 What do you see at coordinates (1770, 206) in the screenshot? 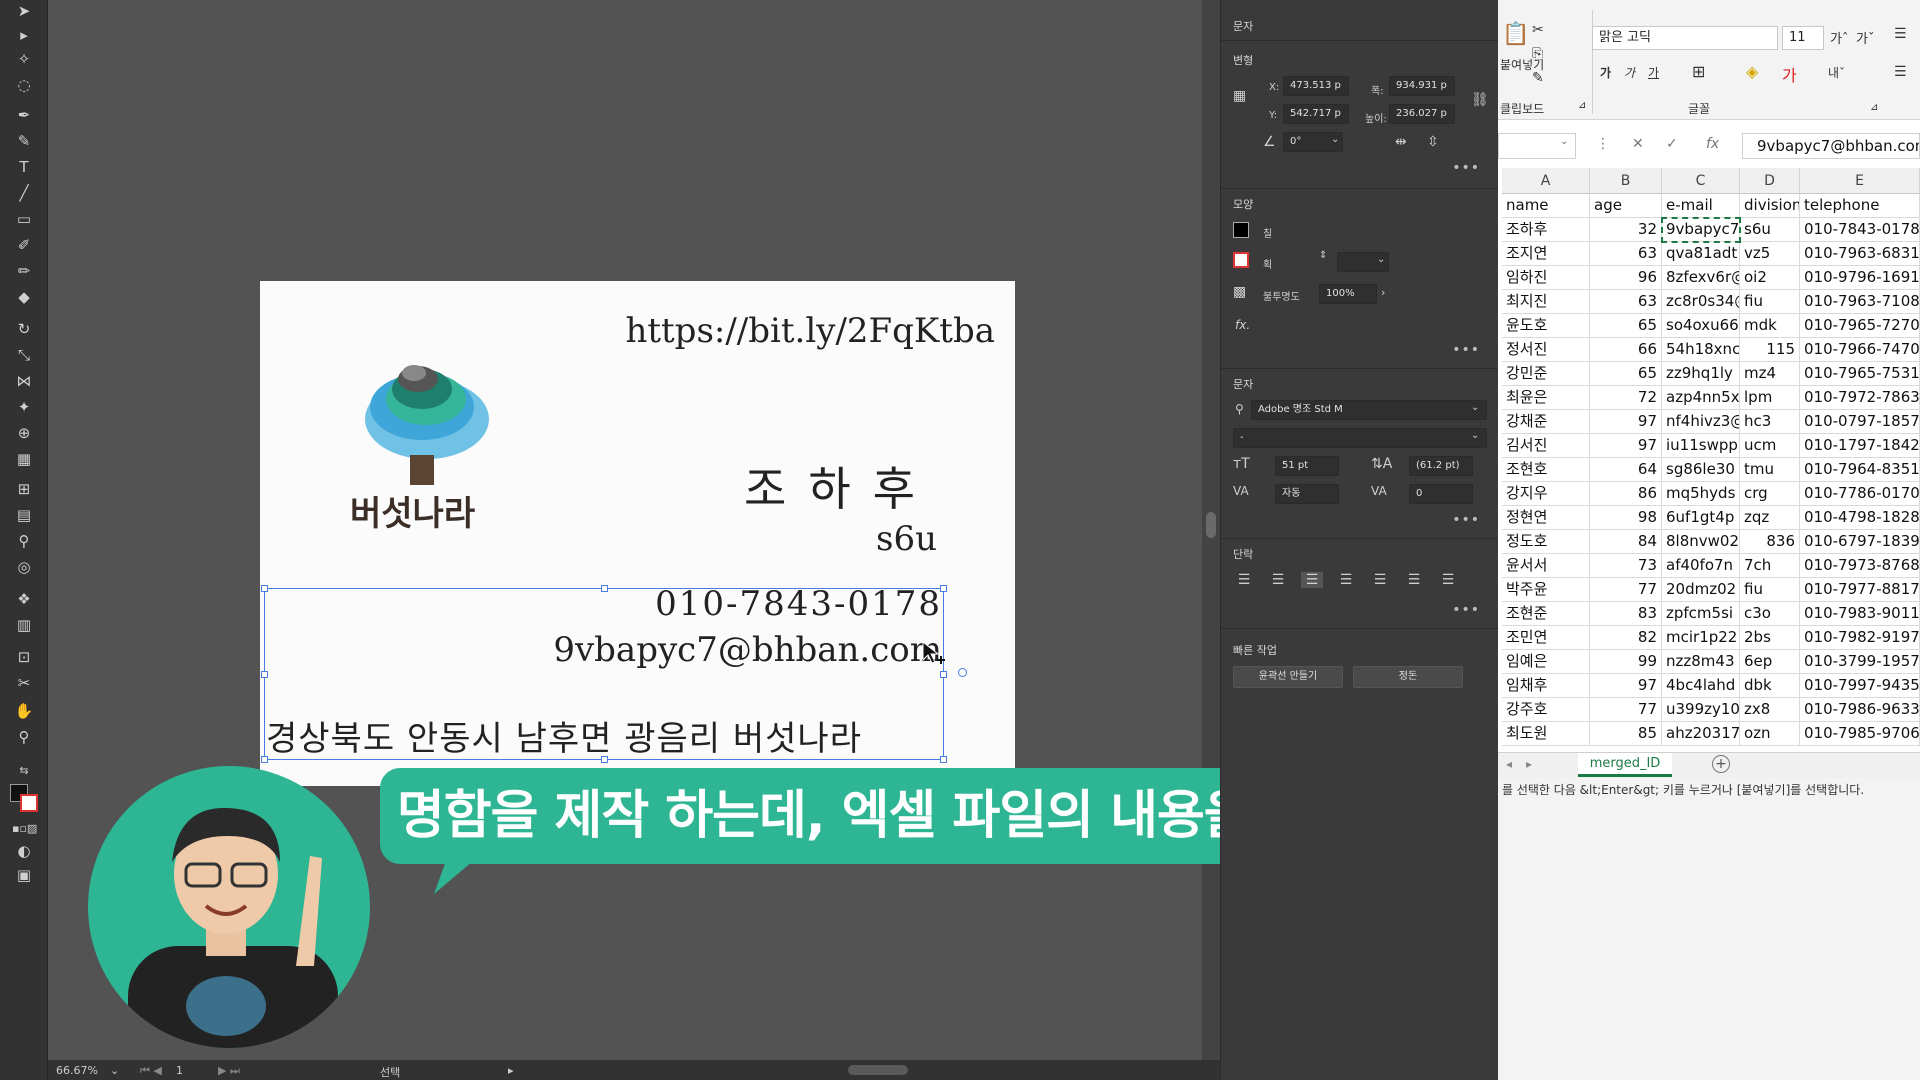
I see `header-cell: division` at bounding box center [1770, 206].